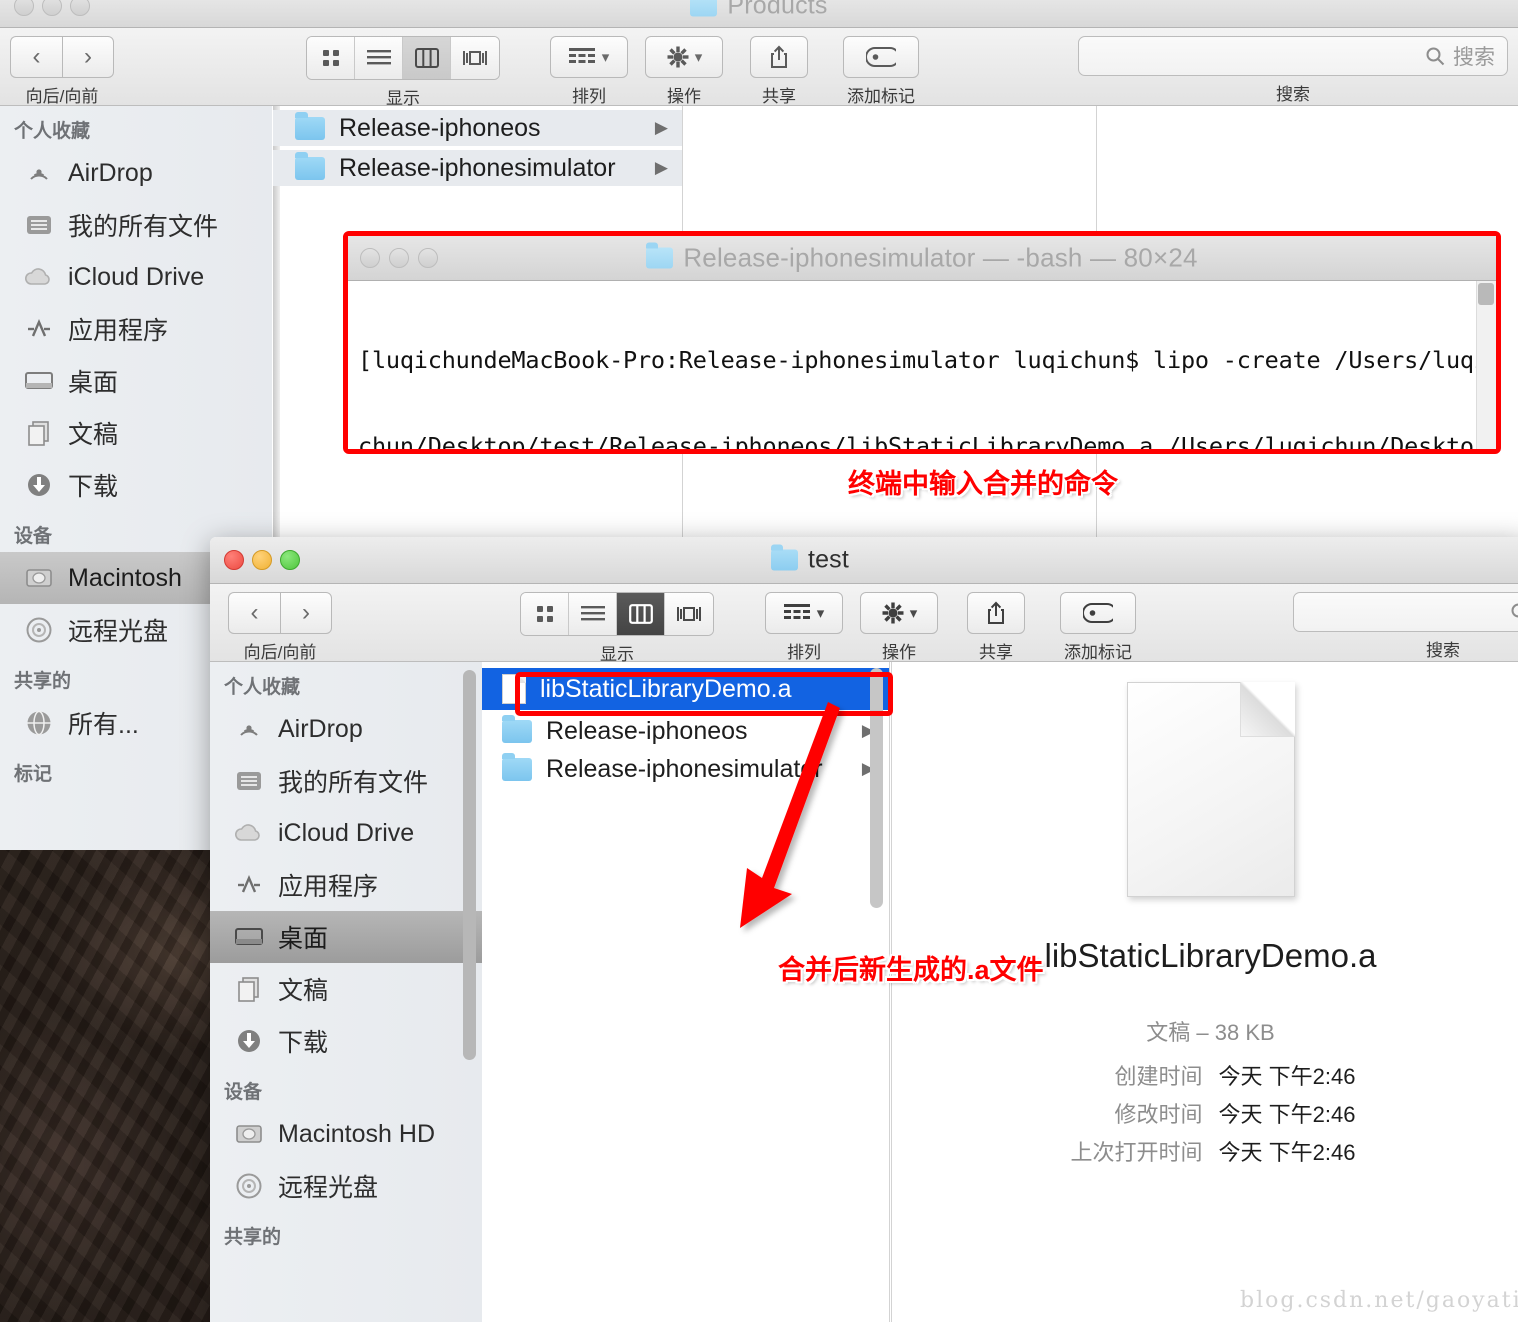 This screenshot has width=1518, height=1322. I want to click on test-nav-group: ‹ › 向后/向前, so click(280, 627).